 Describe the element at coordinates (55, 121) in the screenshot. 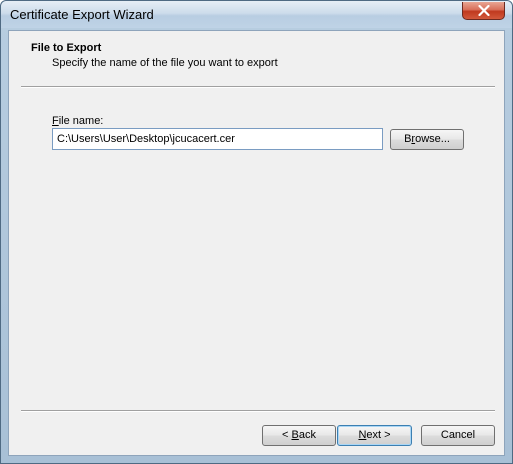

I see `file-name-label-accesskey: F` at that location.